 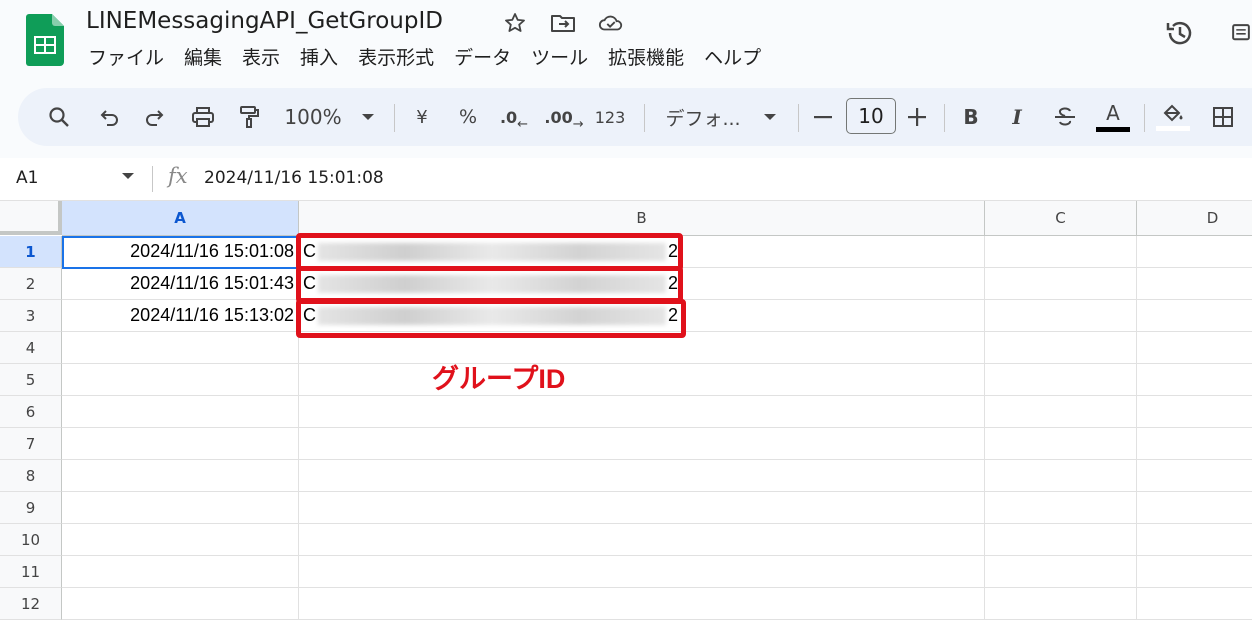 What do you see at coordinates (398, 58) in the screenshot?
I see `menu-format: 表示形式` at bounding box center [398, 58].